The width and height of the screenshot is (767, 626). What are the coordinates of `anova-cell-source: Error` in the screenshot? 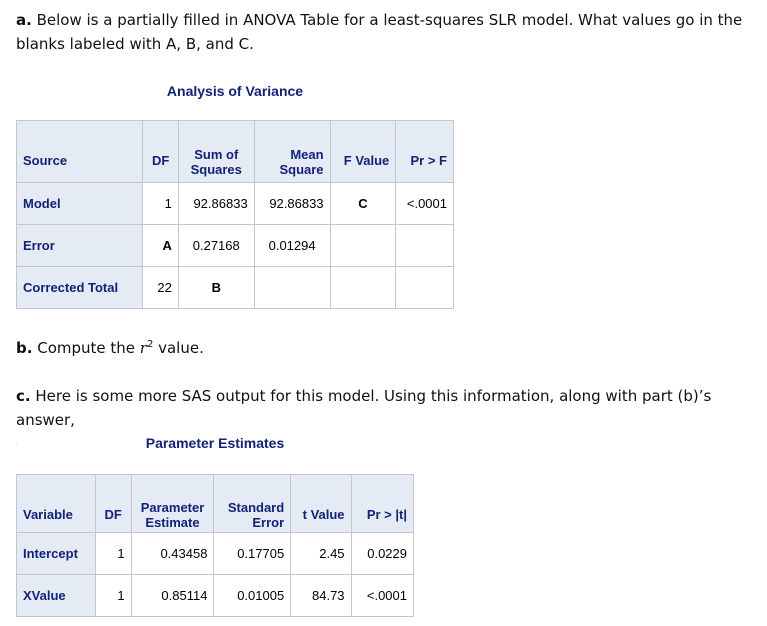 It's located at (79, 245).